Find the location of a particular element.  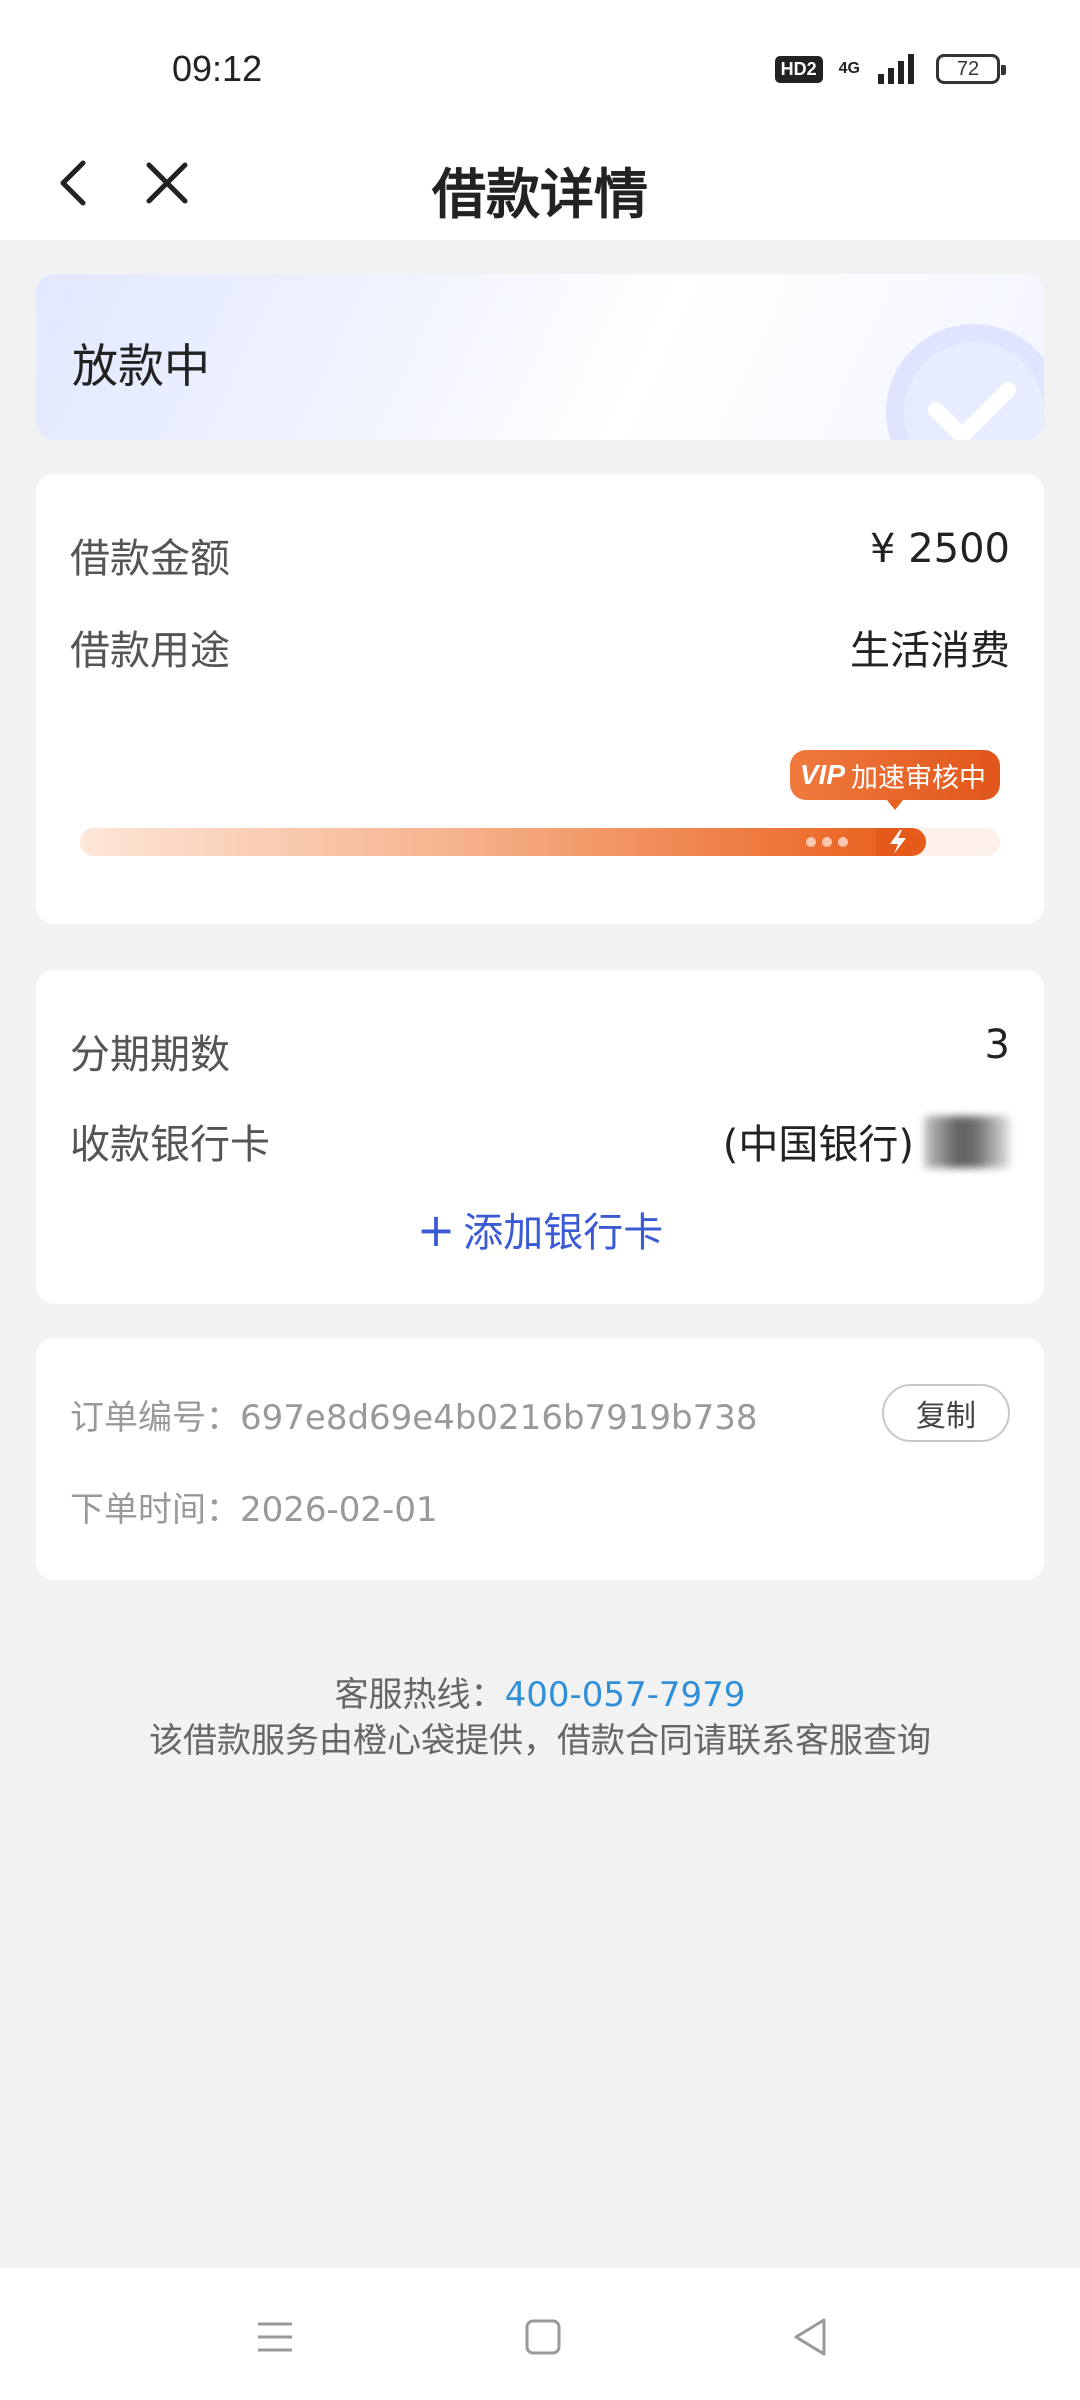

status-indicators: HD2 4G 72 is located at coordinates (890, 69).